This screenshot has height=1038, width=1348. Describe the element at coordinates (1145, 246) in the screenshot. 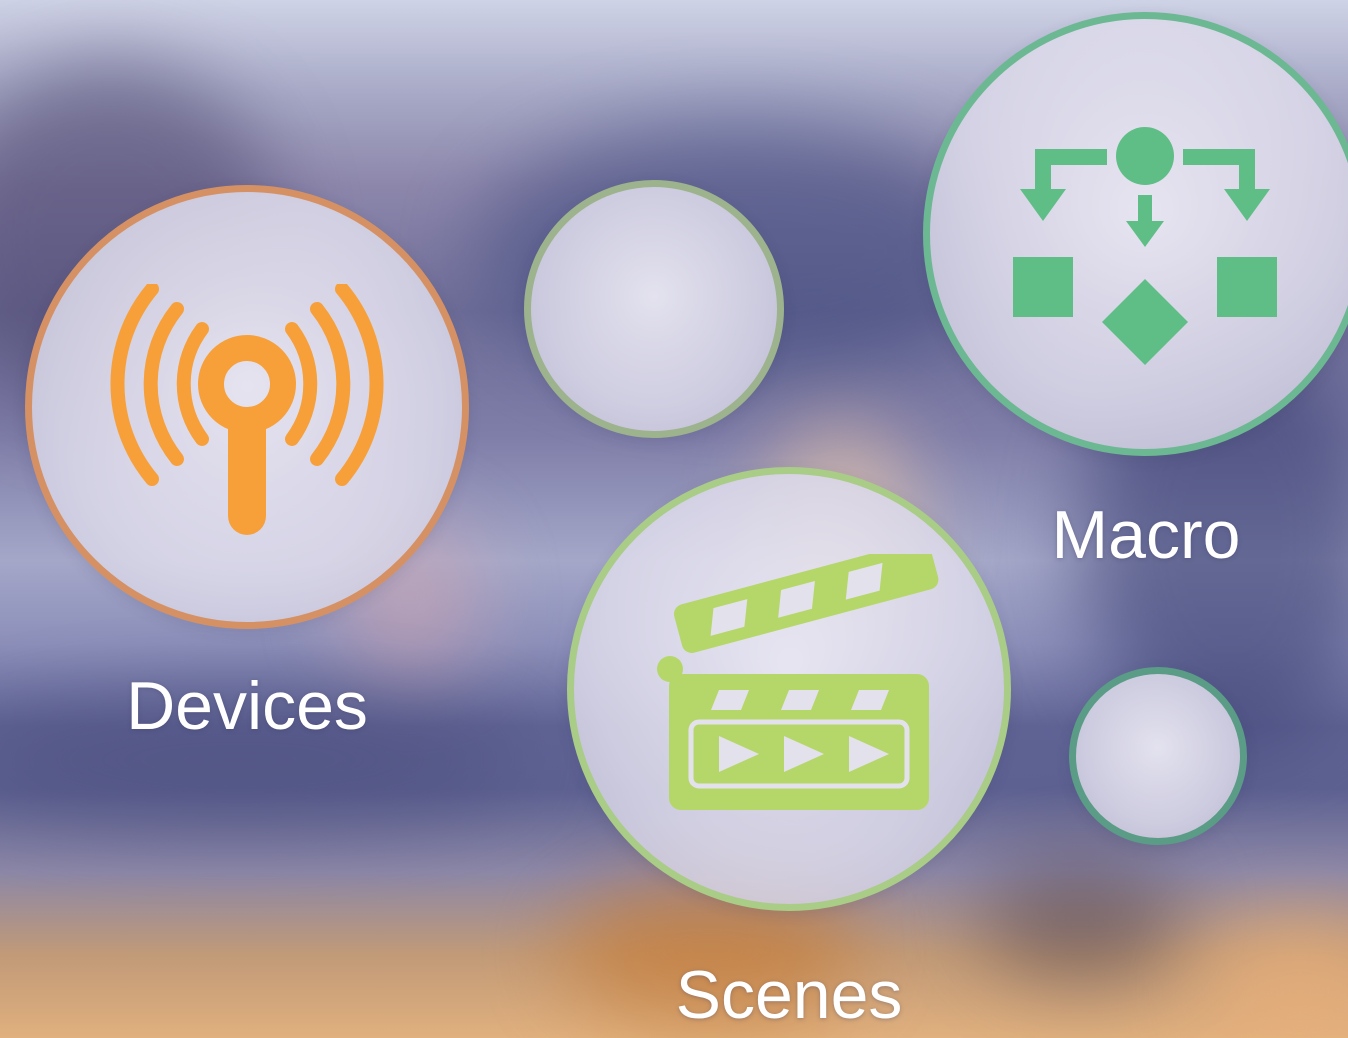

I see `flowchart-icon` at that location.